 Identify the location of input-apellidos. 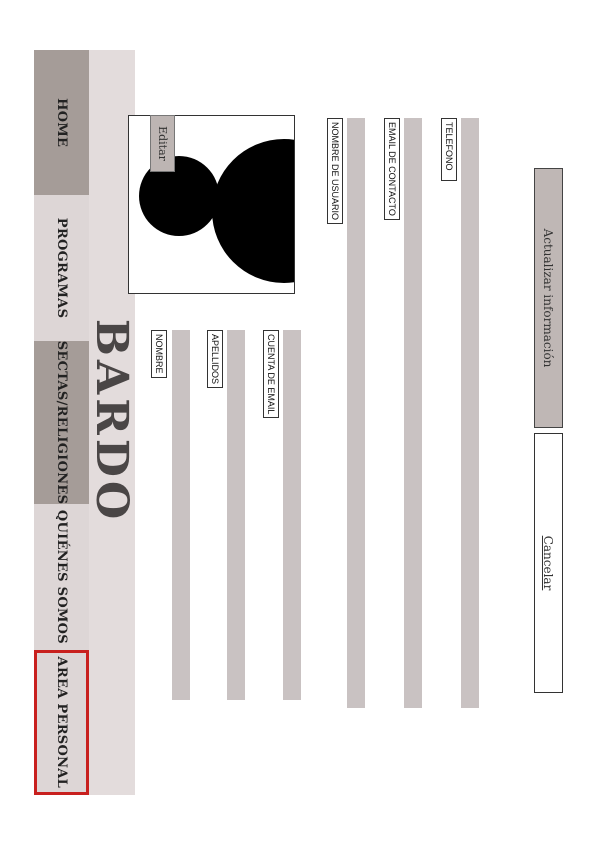
(236, 515).